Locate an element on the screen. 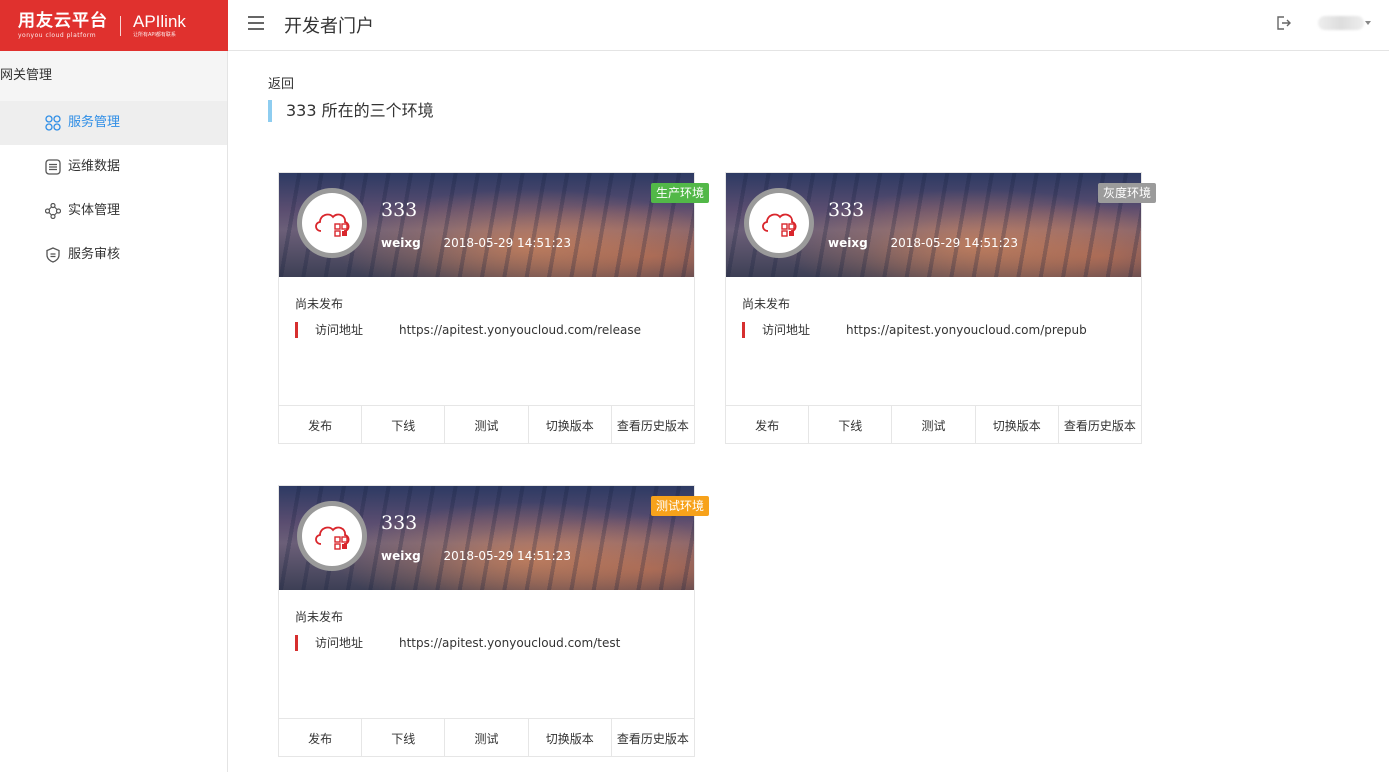  sidebar-item-service-management: 服务管理 is located at coordinates (113, 123).